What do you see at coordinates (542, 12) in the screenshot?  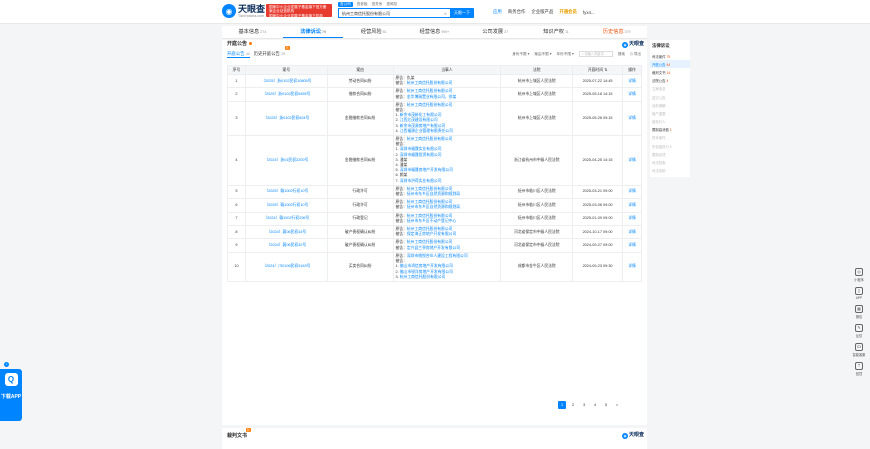 I see `nav-enterprise: 企业版产品` at bounding box center [542, 12].